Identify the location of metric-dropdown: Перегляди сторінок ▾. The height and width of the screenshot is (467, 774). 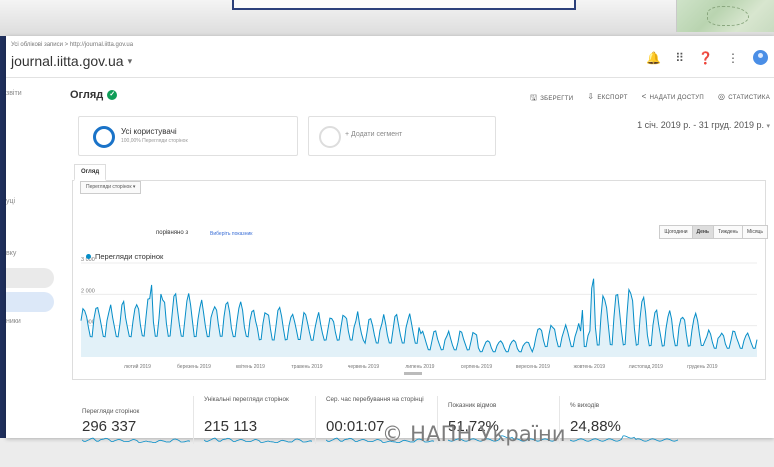
(111, 187).